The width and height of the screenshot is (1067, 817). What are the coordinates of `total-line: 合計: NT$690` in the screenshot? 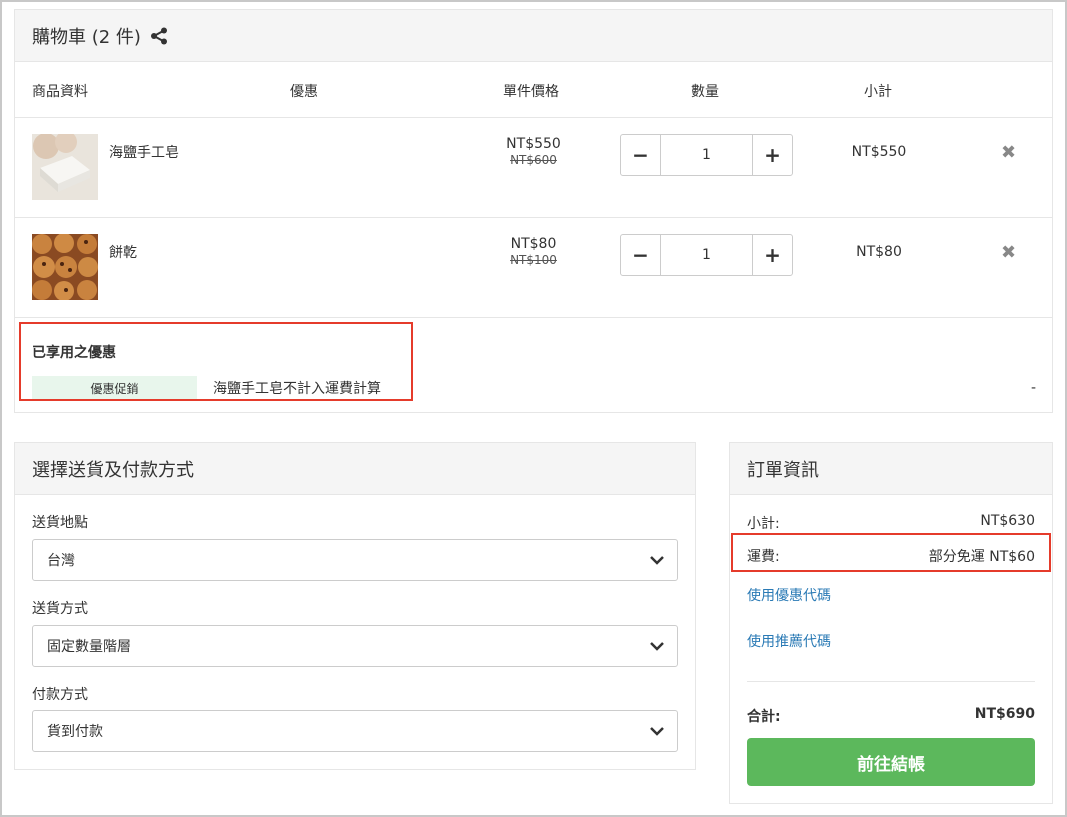 It's located at (891, 716).